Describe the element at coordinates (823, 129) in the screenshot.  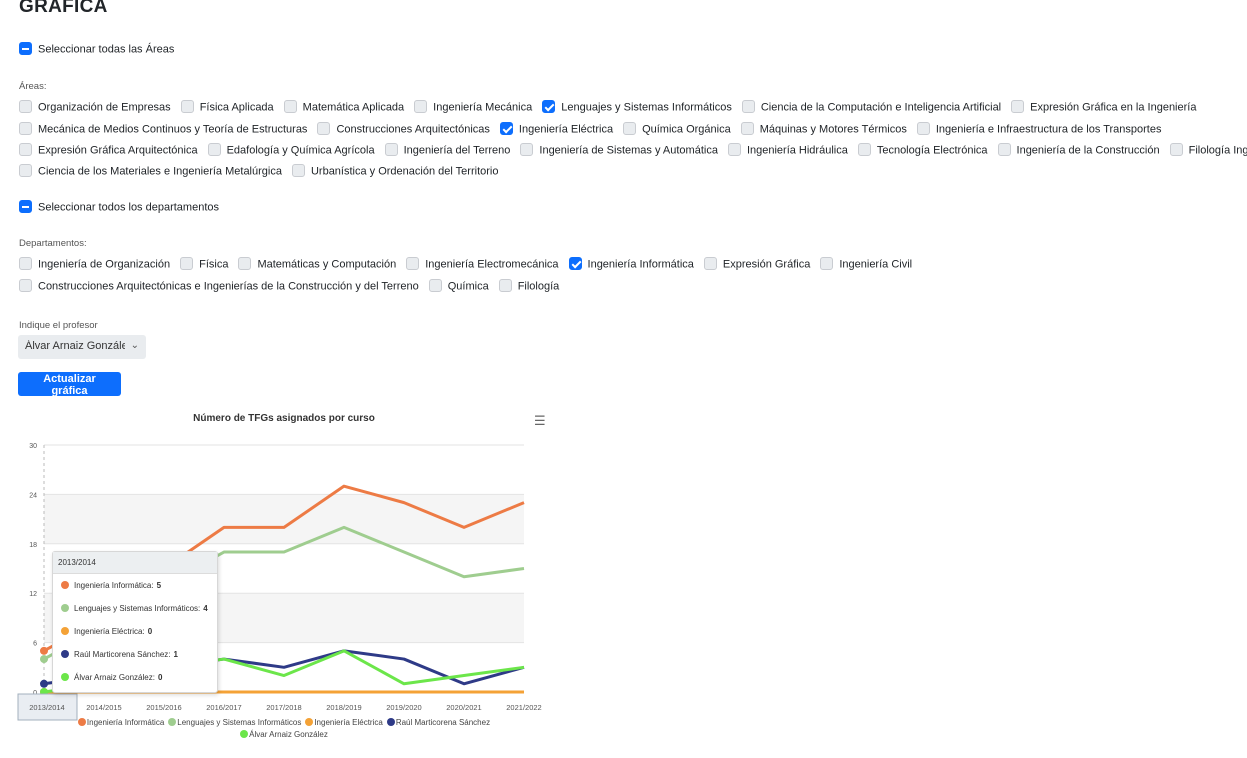
I see `area-maquinas-y-motores-termicos: Máquinas y Motores Térmicos` at that location.